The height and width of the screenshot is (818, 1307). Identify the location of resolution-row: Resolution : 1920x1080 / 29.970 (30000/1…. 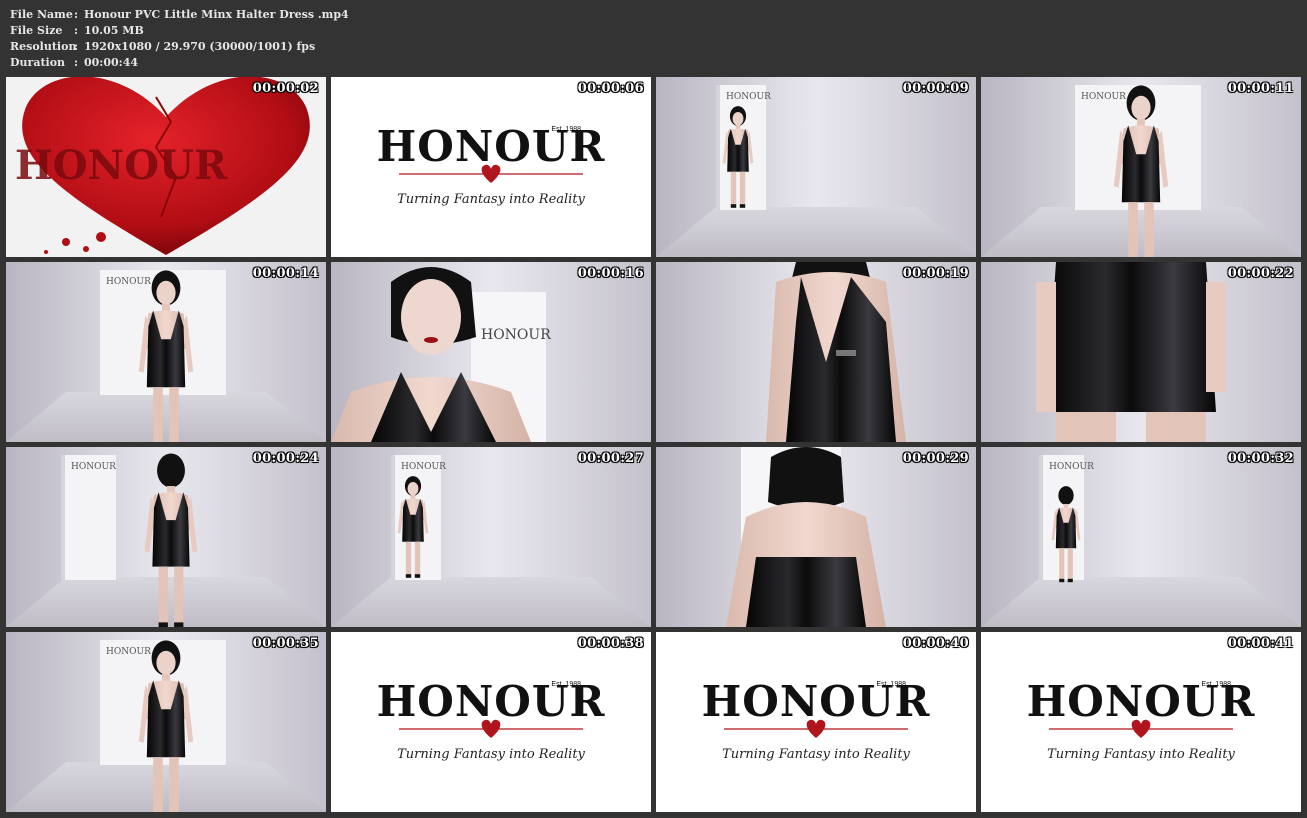
(179, 47).